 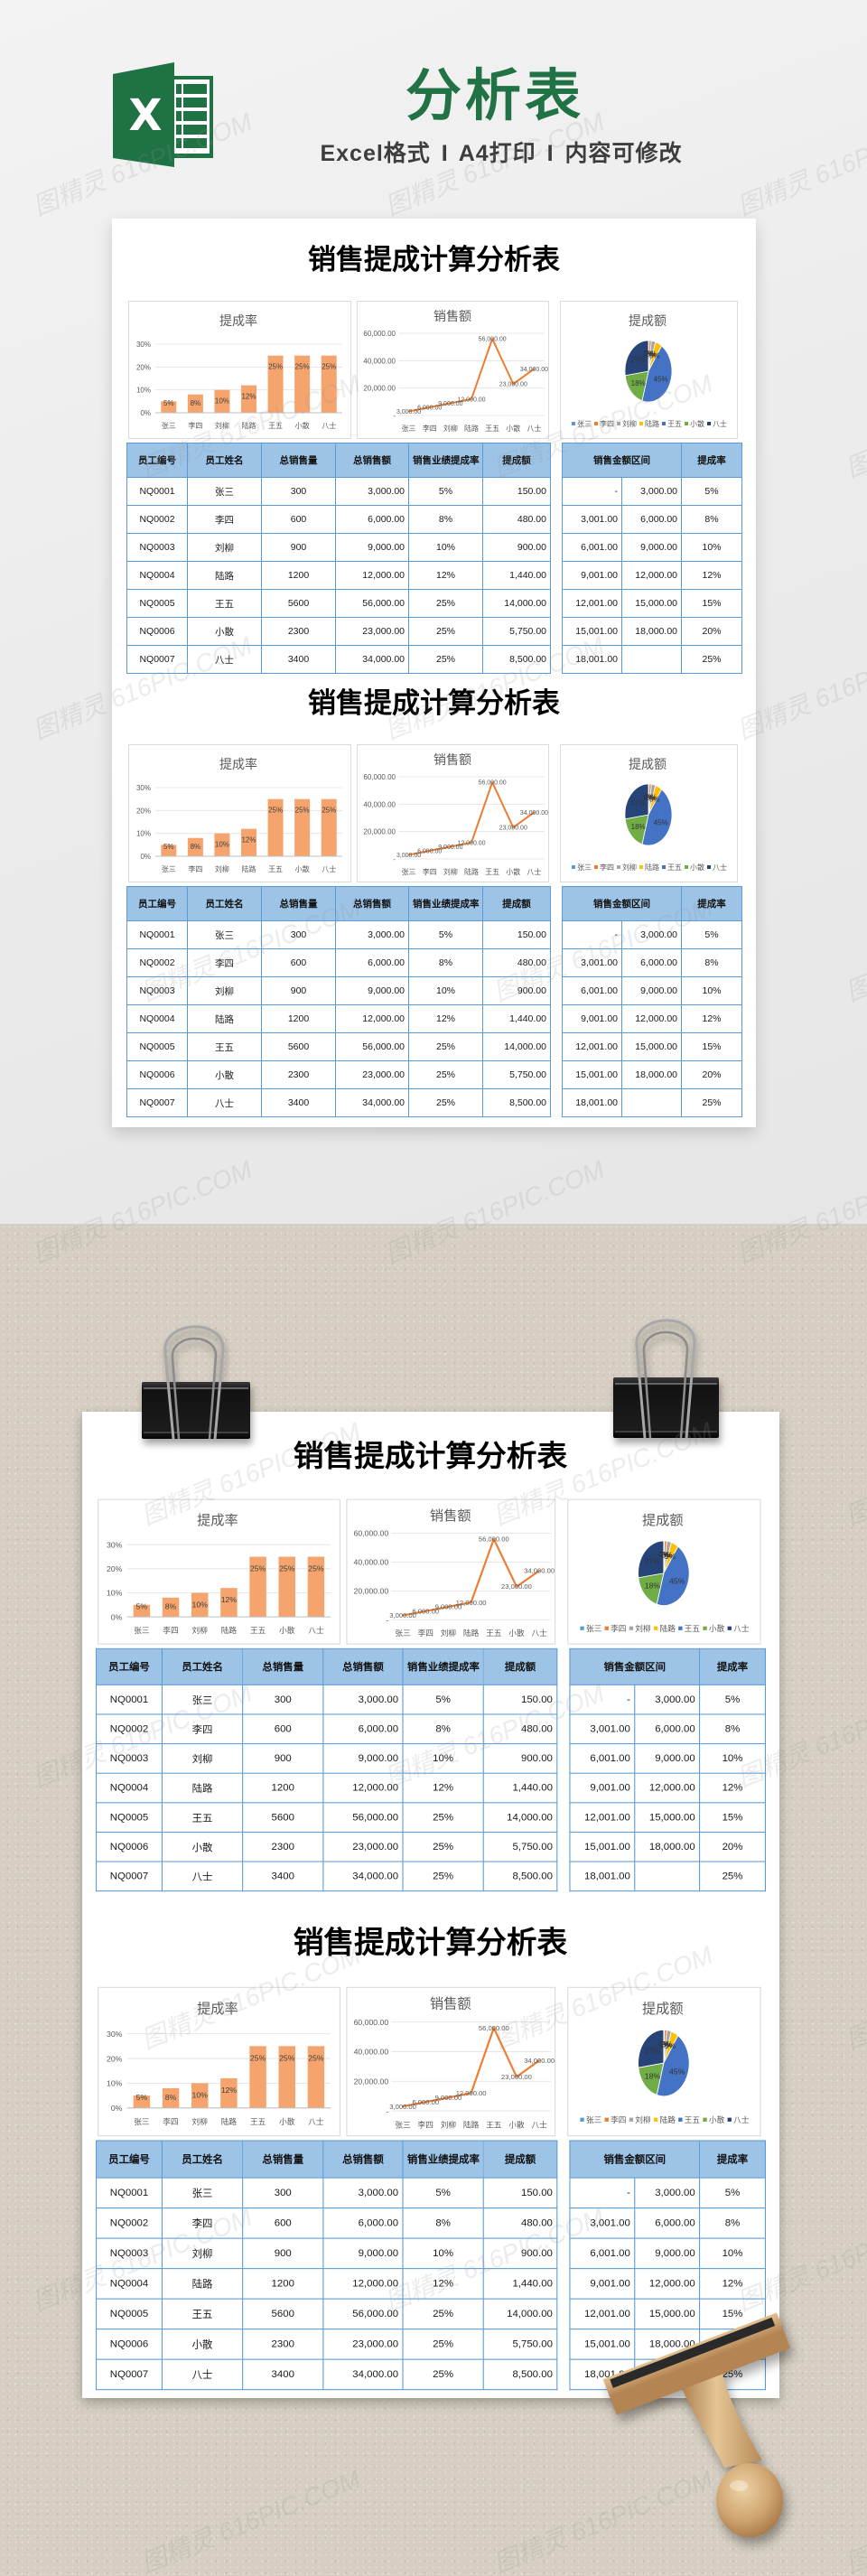 I want to click on employee-id-cell: NQ0002, so click(x=129, y=2223).